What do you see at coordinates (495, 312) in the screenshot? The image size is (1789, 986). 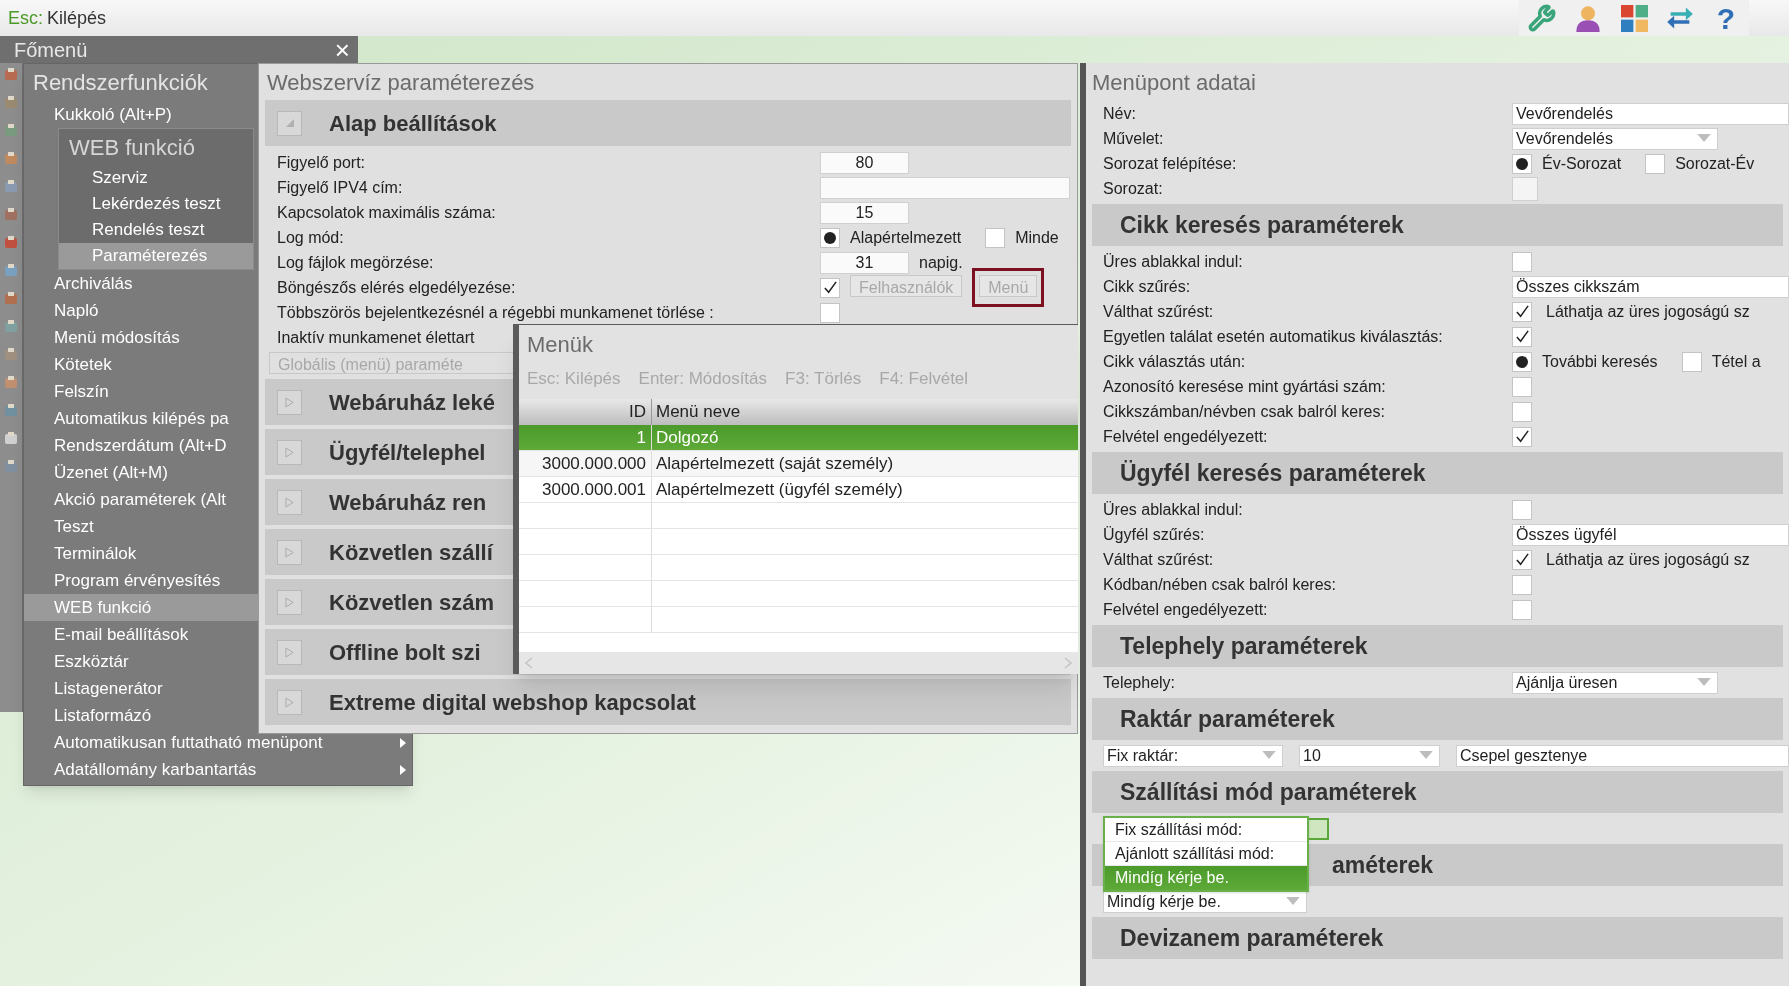 I see `field-label: Többszörös bejelentkezésnél a régebbi munkamenet törlése :` at bounding box center [495, 312].